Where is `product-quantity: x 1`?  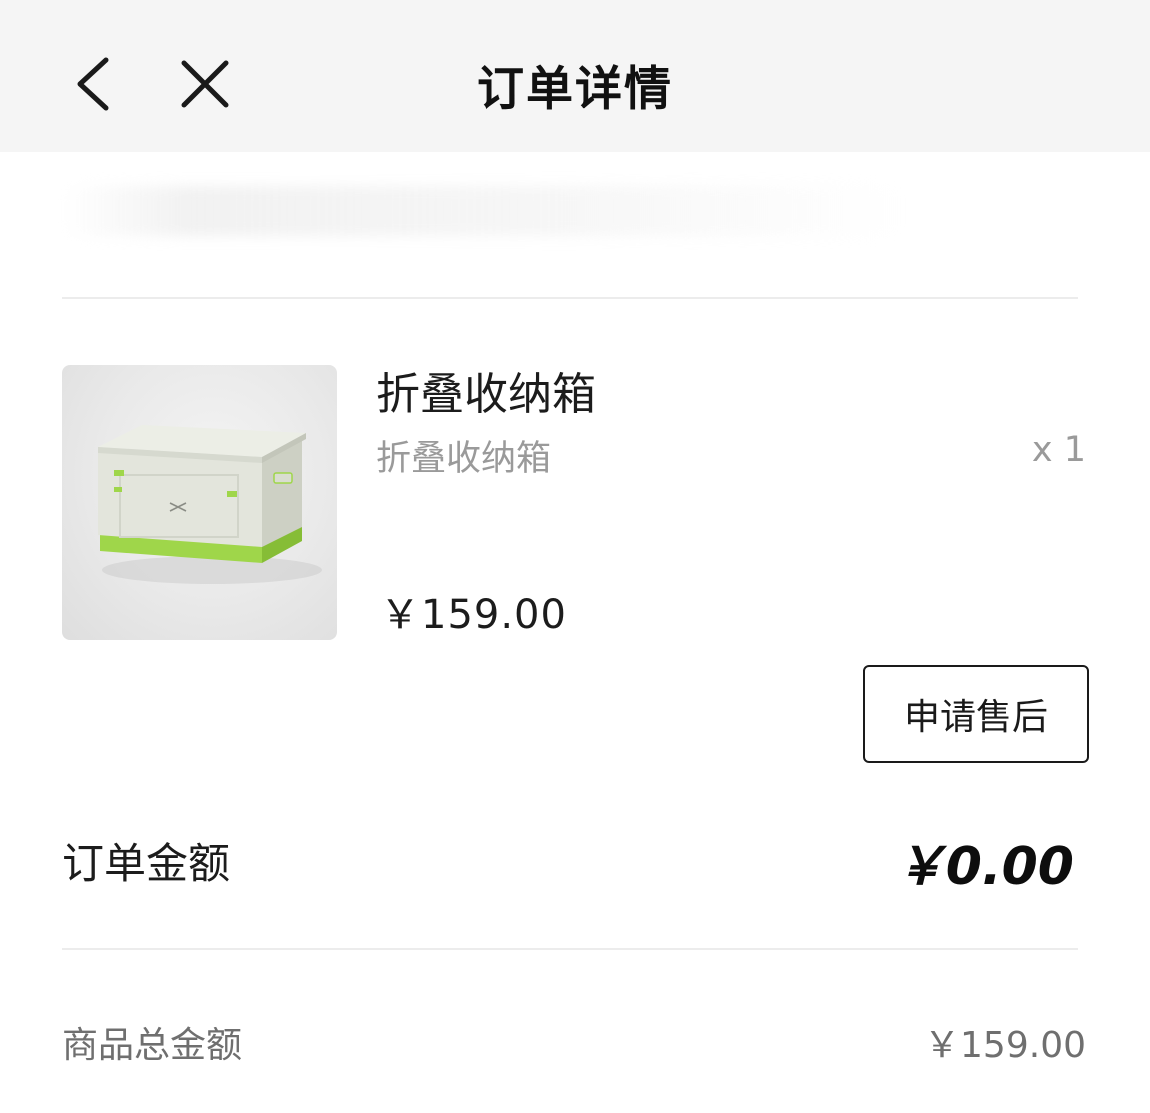 product-quantity: x 1 is located at coordinates (1058, 450).